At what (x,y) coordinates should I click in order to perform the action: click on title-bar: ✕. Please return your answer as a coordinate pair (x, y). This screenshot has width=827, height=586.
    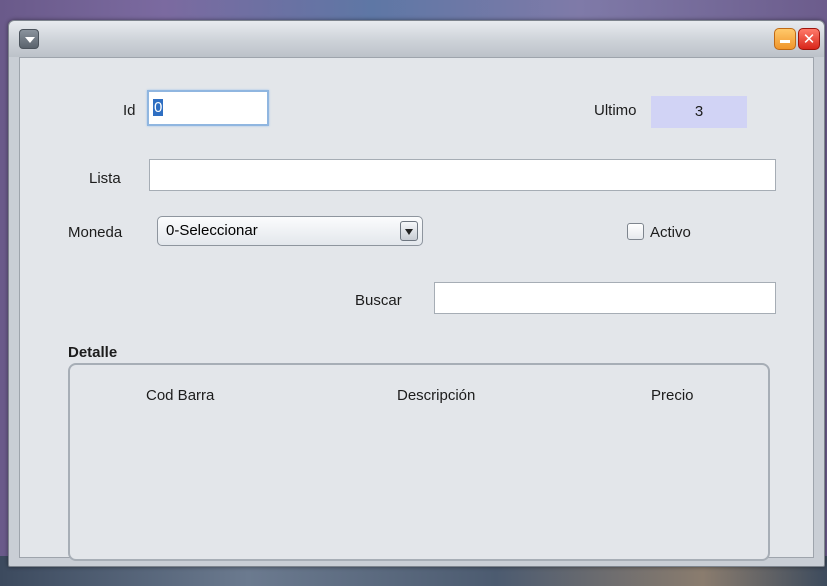
    Looking at the image, I should click on (416, 39).